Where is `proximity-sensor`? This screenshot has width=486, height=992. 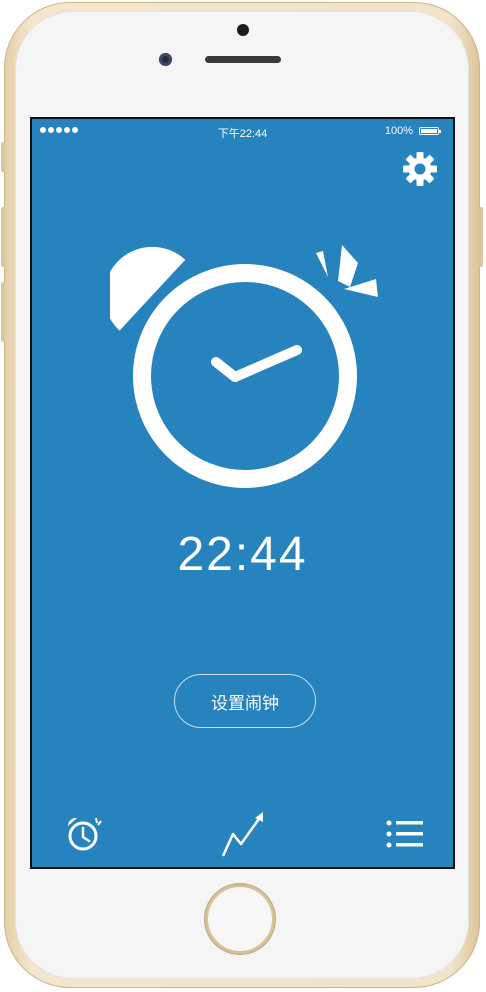 proximity-sensor is located at coordinates (243, 30).